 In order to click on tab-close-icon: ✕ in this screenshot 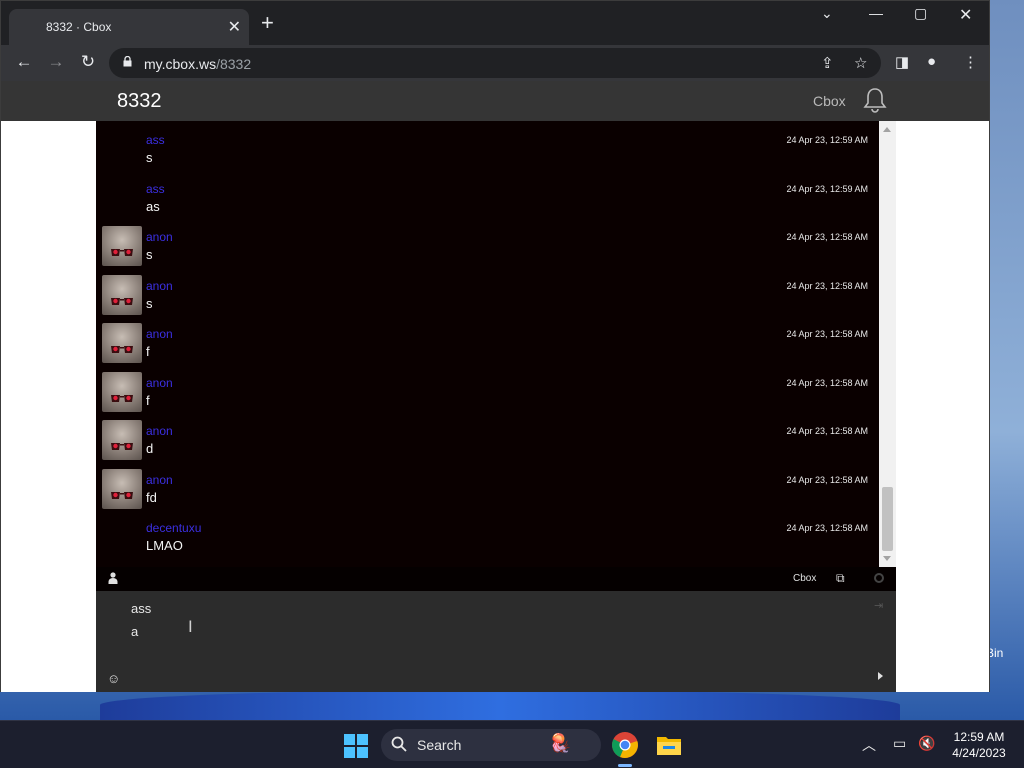, I will do `click(234, 27)`.